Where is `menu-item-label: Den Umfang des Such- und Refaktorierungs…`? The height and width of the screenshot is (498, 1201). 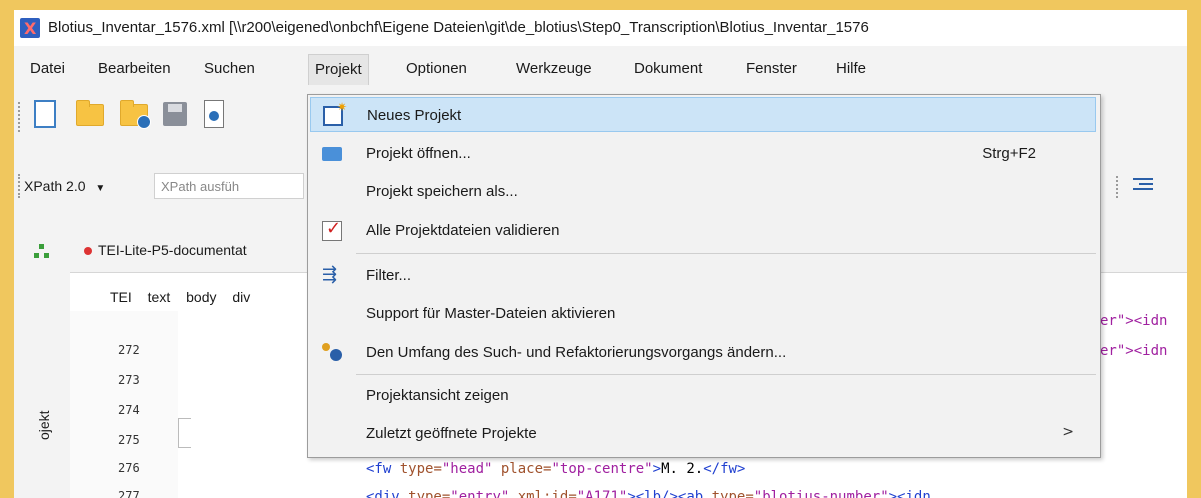 menu-item-label: Den Umfang des Such- und Refaktorierungs… is located at coordinates (576, 352).